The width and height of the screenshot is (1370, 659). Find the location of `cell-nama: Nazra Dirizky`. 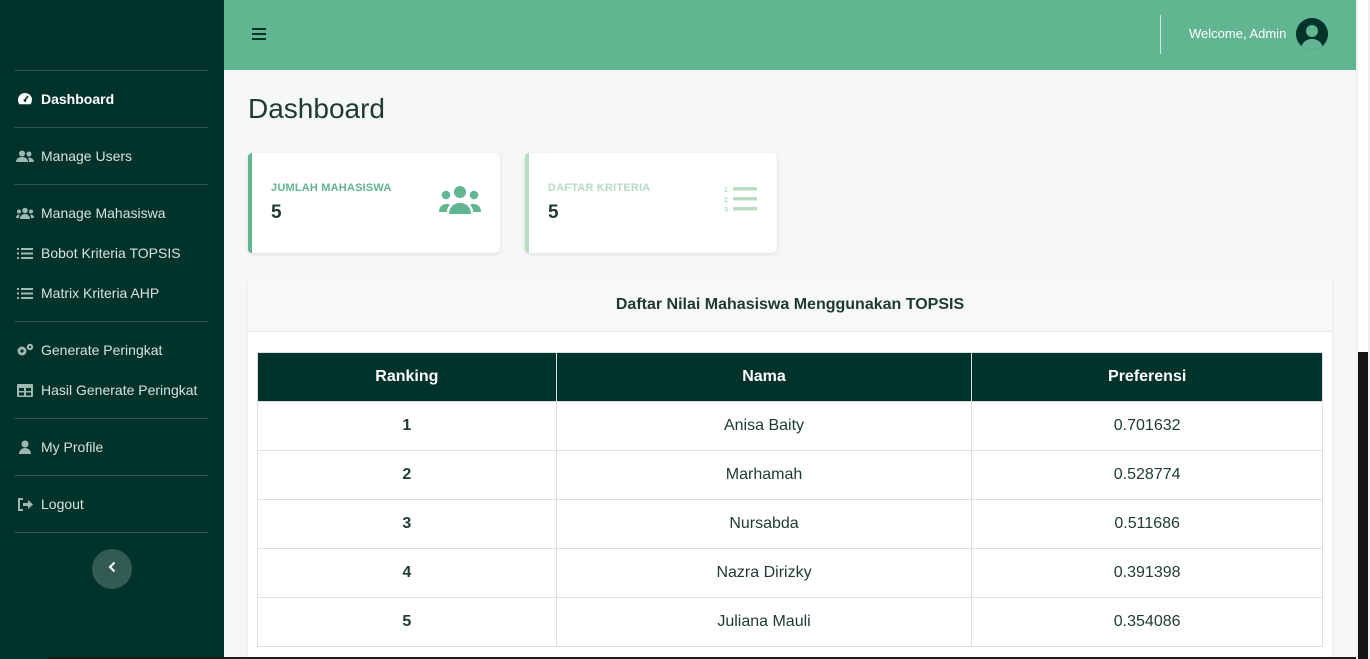

cell-nama: Nazra Dirizky is located at coordinates (764, 573).